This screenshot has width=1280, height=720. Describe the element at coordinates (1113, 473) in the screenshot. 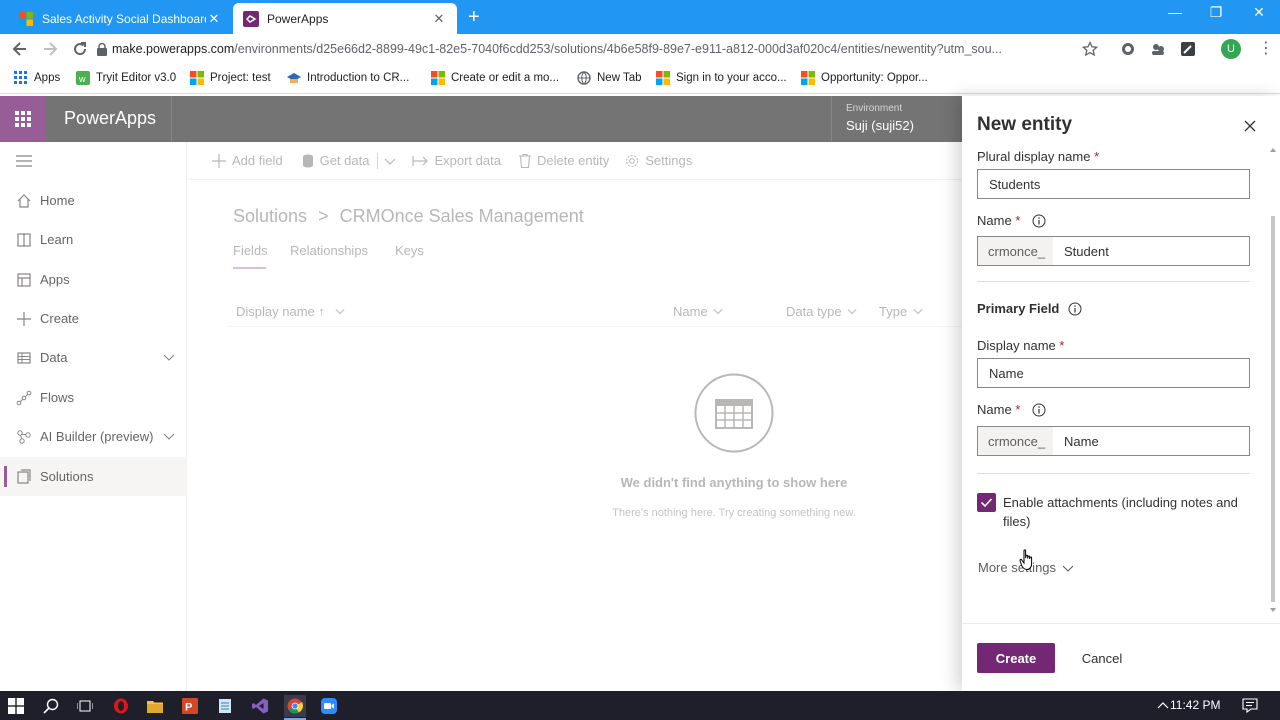

I see `section-divider` at that location.